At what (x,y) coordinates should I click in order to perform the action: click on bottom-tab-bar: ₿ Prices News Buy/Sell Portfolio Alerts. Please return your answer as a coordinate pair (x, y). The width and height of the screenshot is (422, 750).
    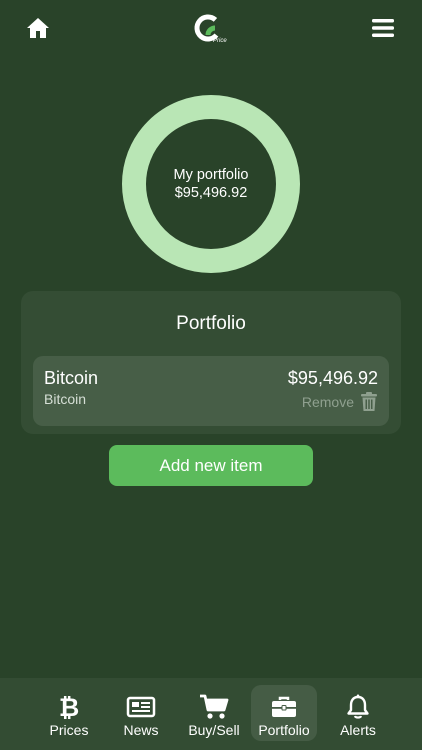
    Looking at the image, I should click on (211, 714).